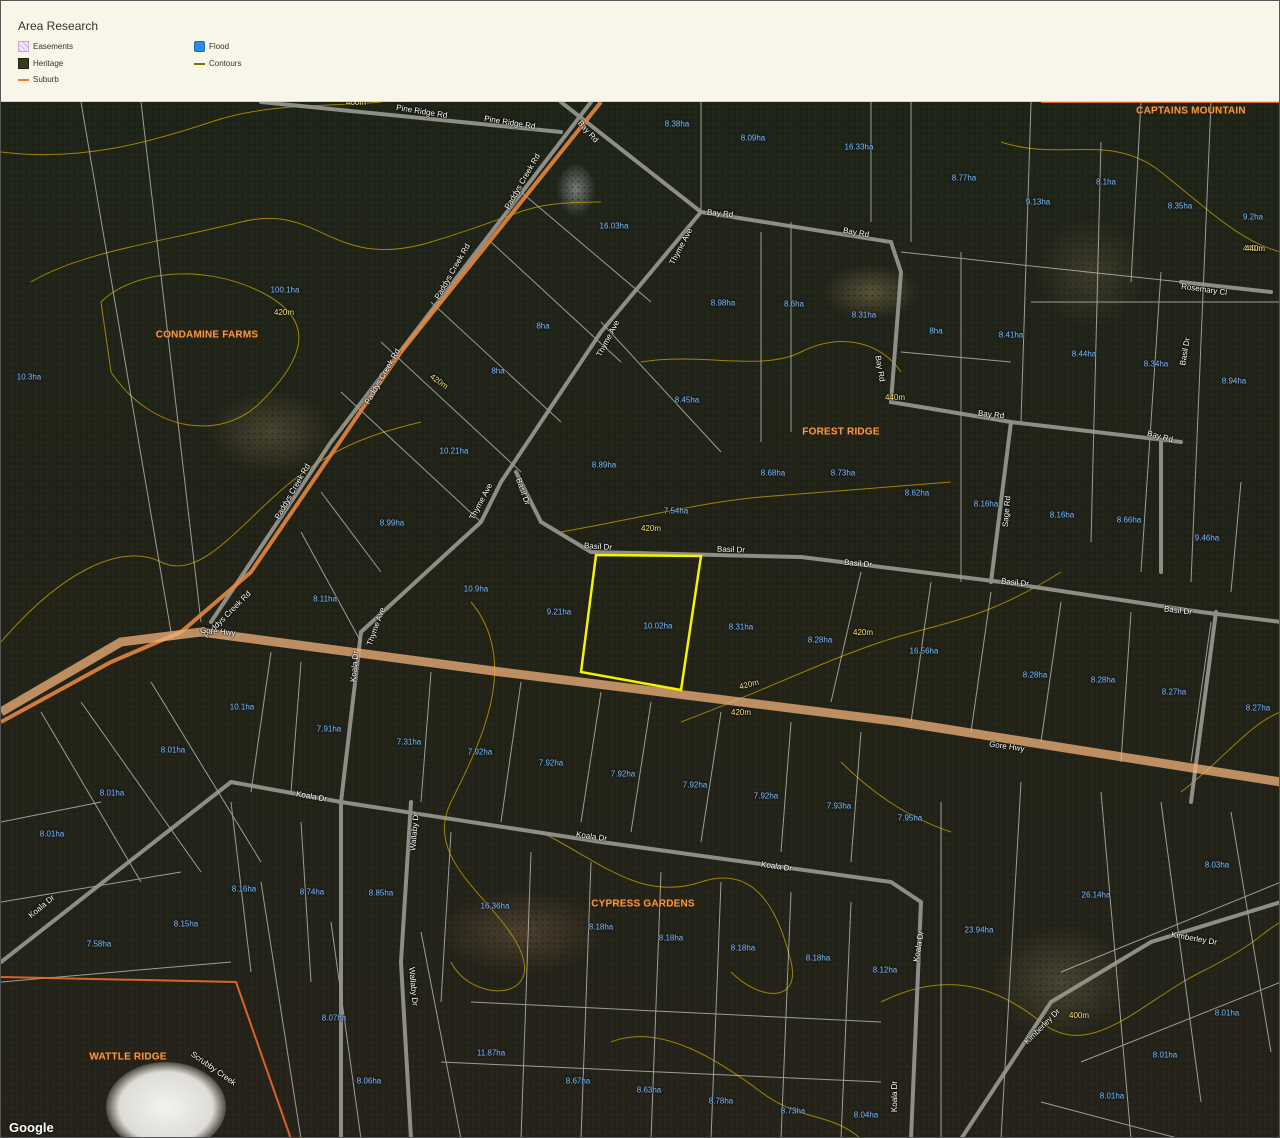  I want to click on suburb-swatch-icon, so click(23, 79).